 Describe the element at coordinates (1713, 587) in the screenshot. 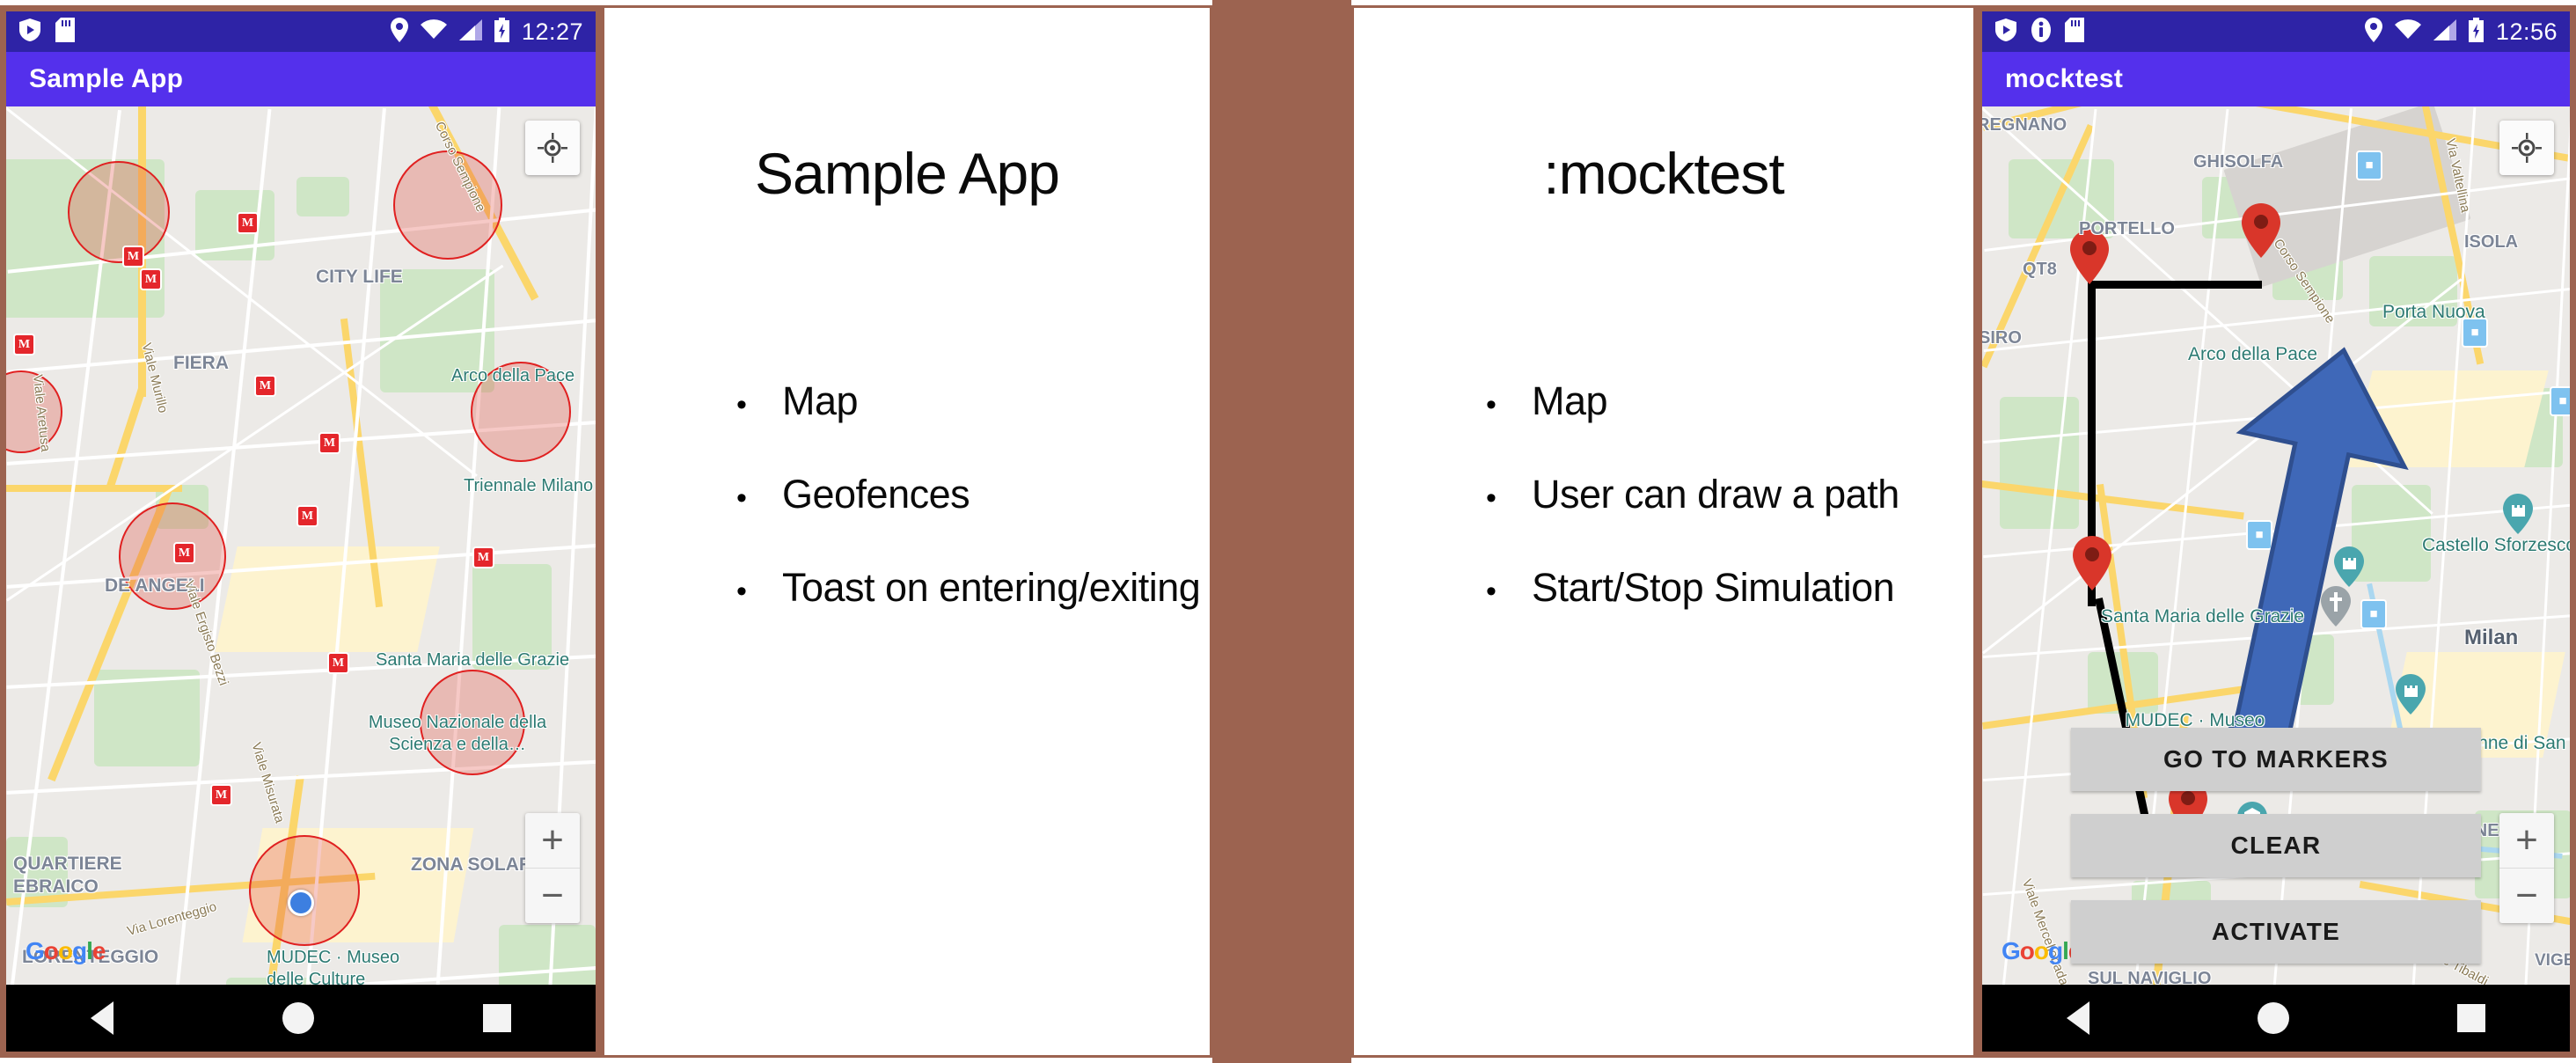

I see `bullet-text: Start/Stop Simulation` at that location.